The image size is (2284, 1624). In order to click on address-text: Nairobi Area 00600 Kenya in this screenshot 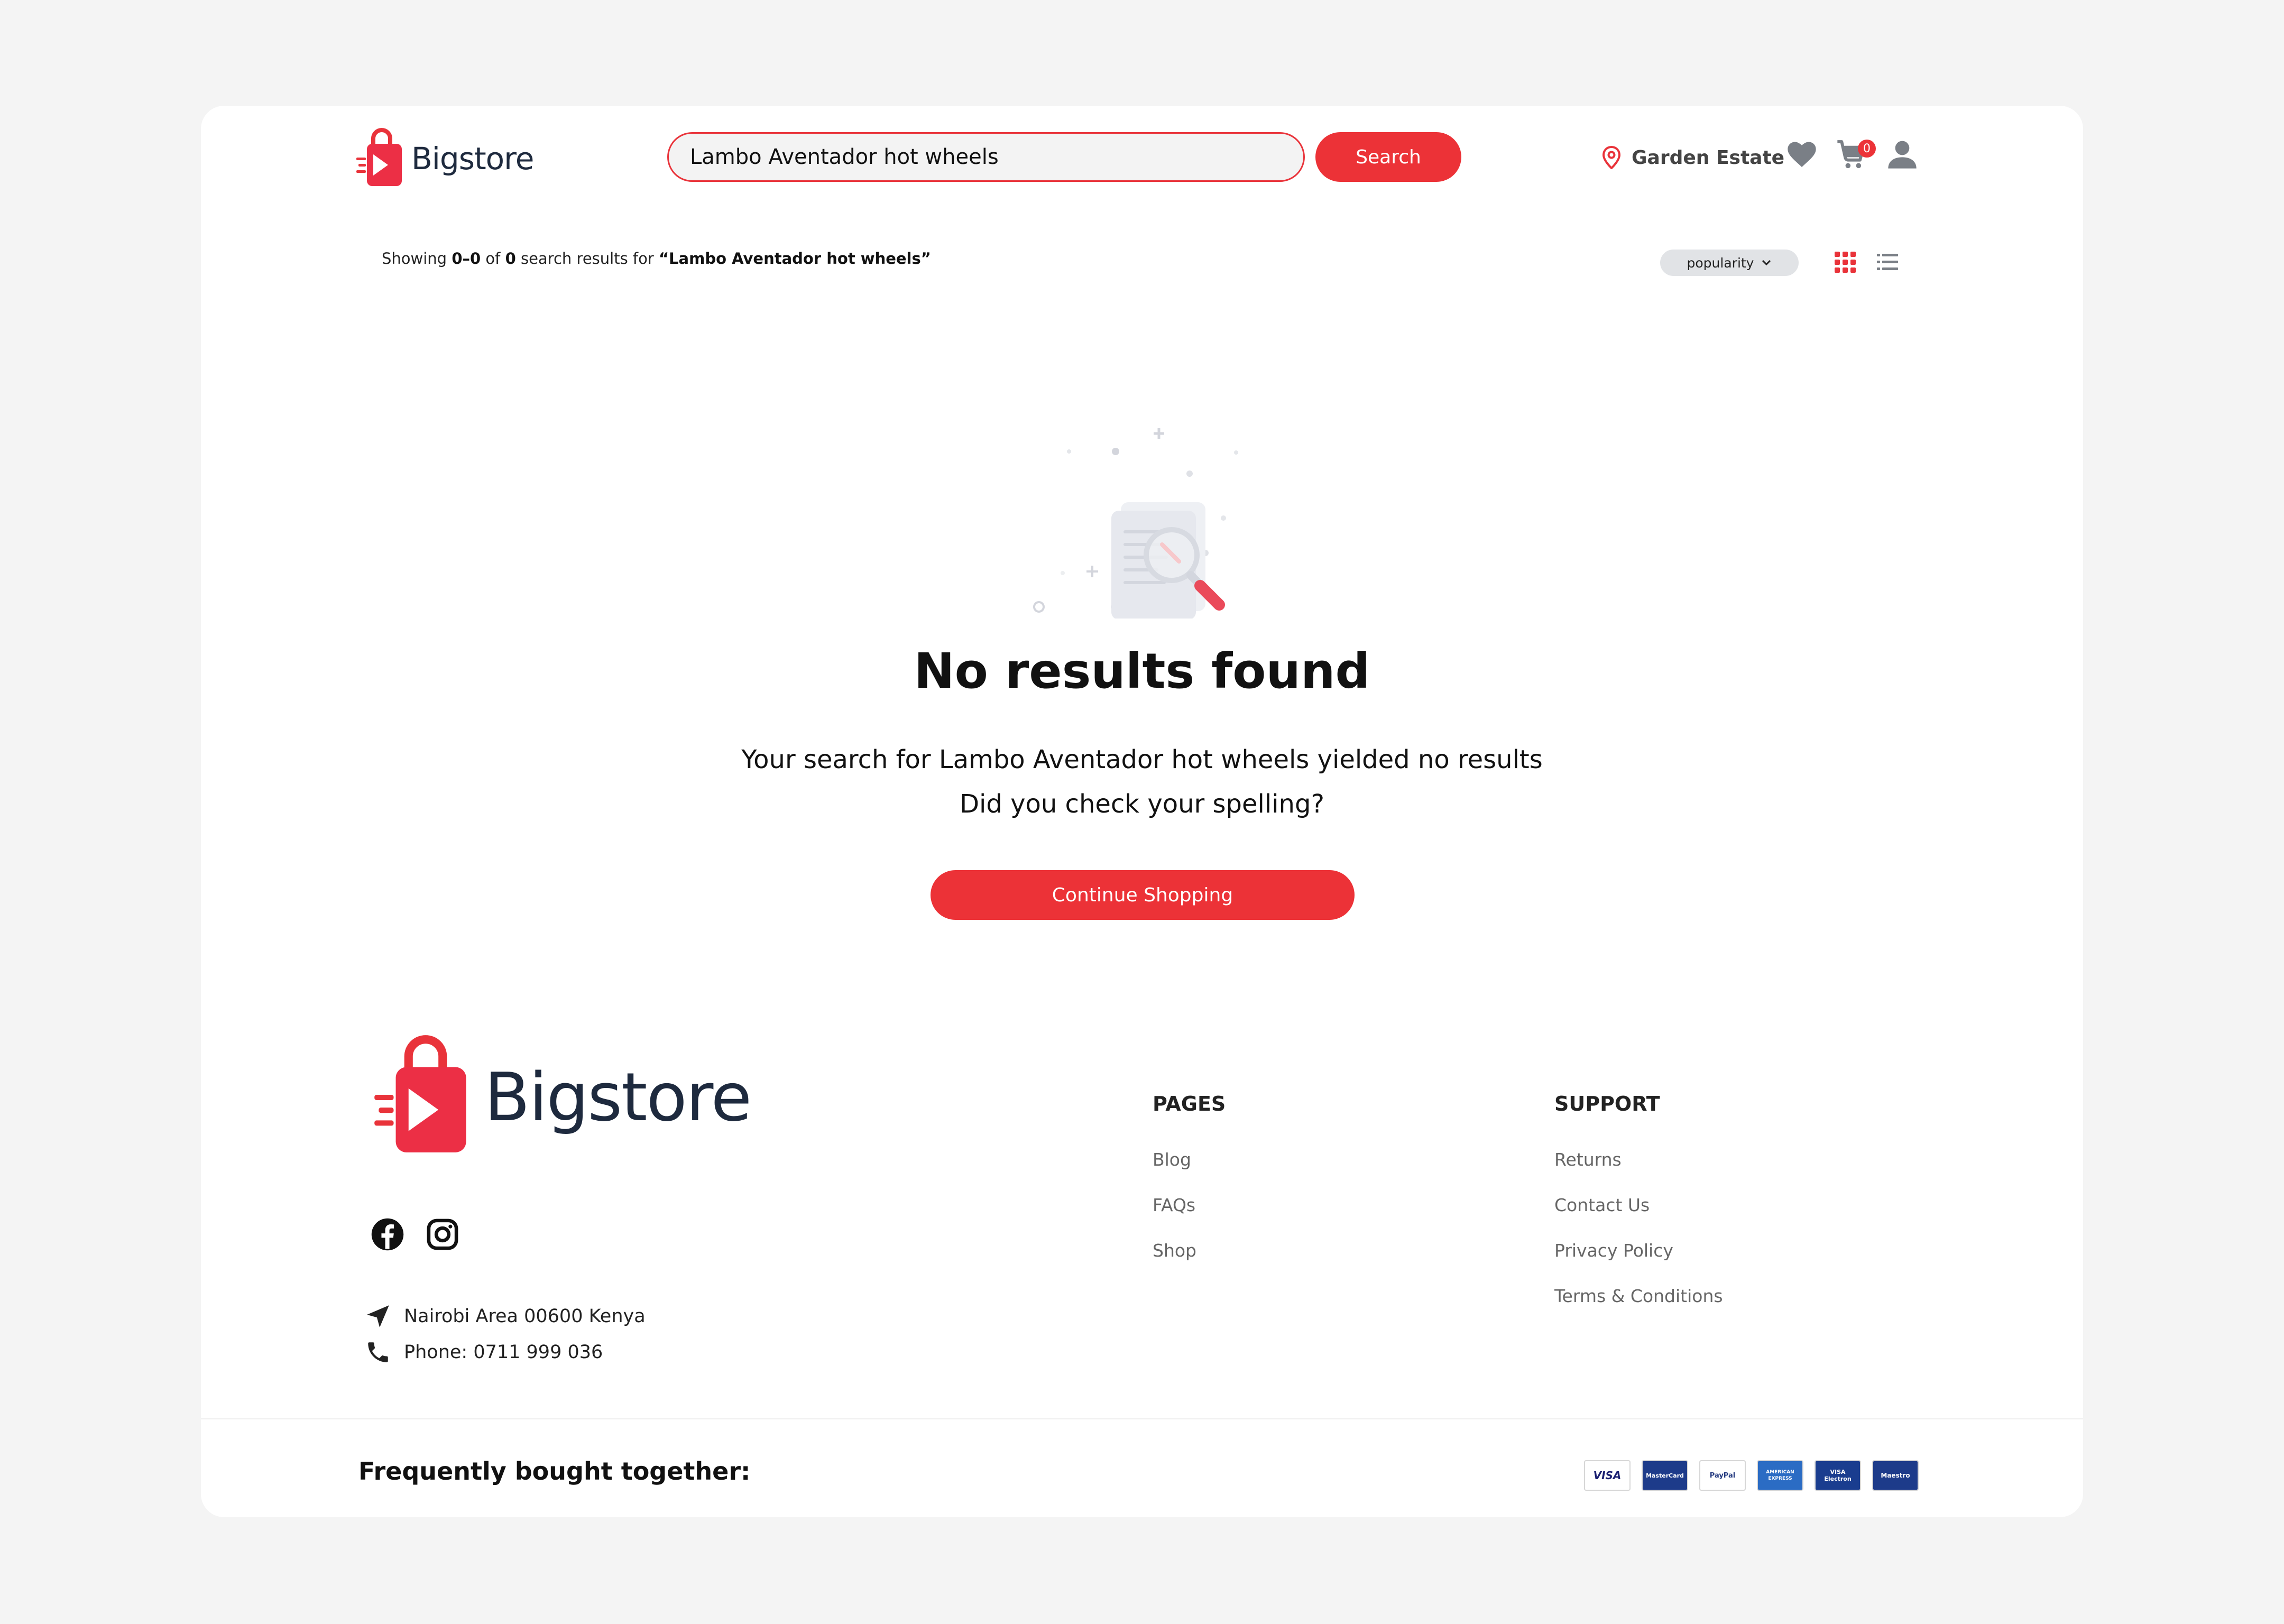, I will do `click(525, 1316)`.